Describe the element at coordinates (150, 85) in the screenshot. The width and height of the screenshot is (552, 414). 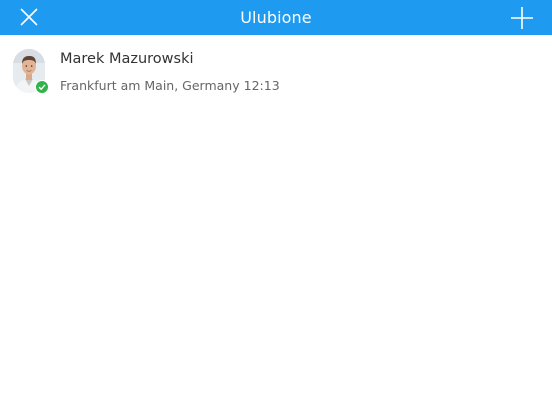
I see `contact-location: Frankfurt am Main, Germany` at that location.